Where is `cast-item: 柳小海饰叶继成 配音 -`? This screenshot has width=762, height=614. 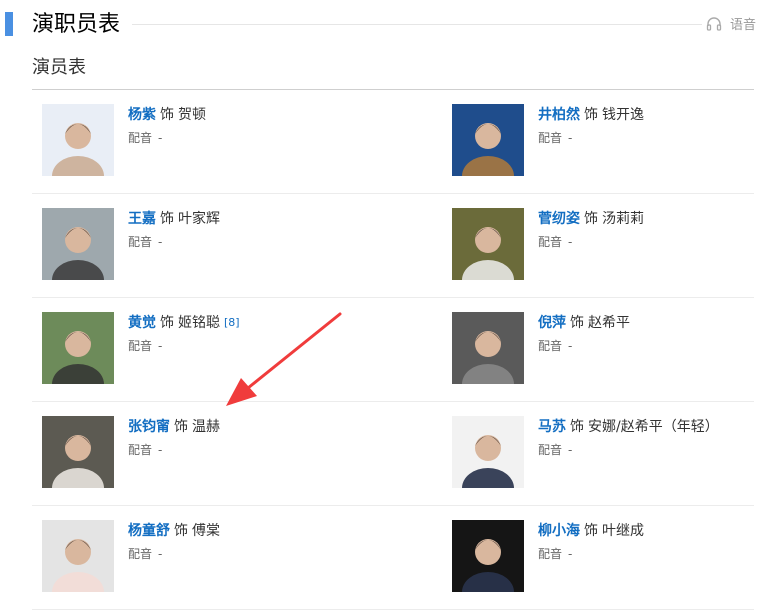 cast-item: 柳小海饰叶继成 配音 - is located at coordinates (607, 557).